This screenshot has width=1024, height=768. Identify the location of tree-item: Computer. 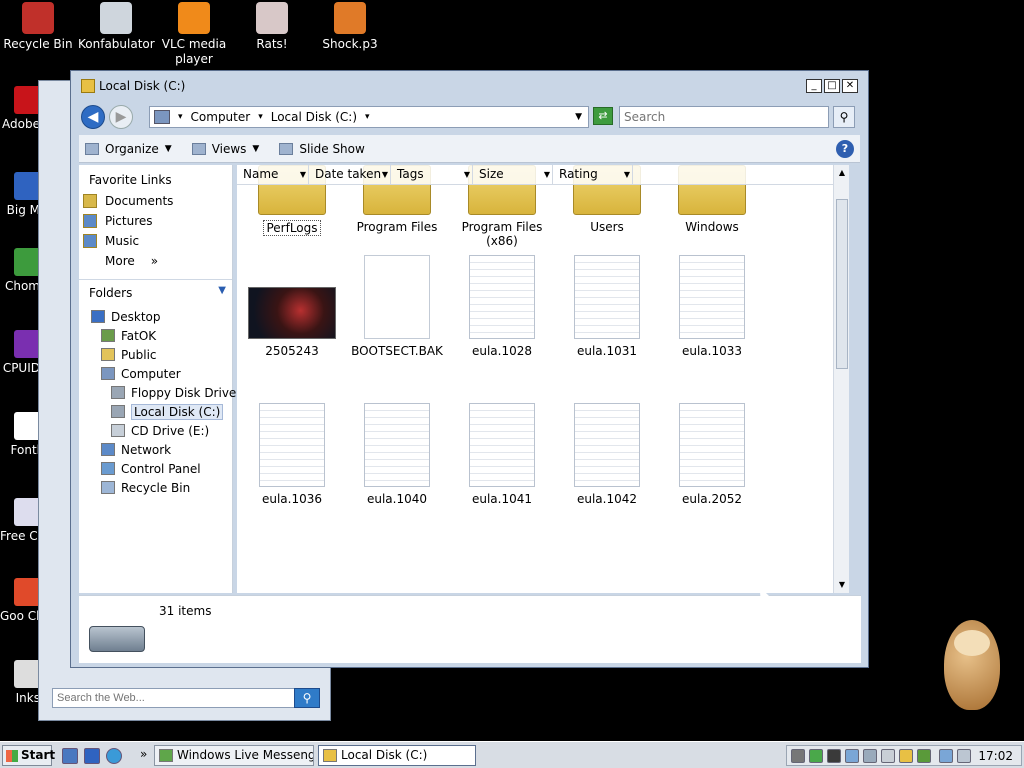
(155, 373).